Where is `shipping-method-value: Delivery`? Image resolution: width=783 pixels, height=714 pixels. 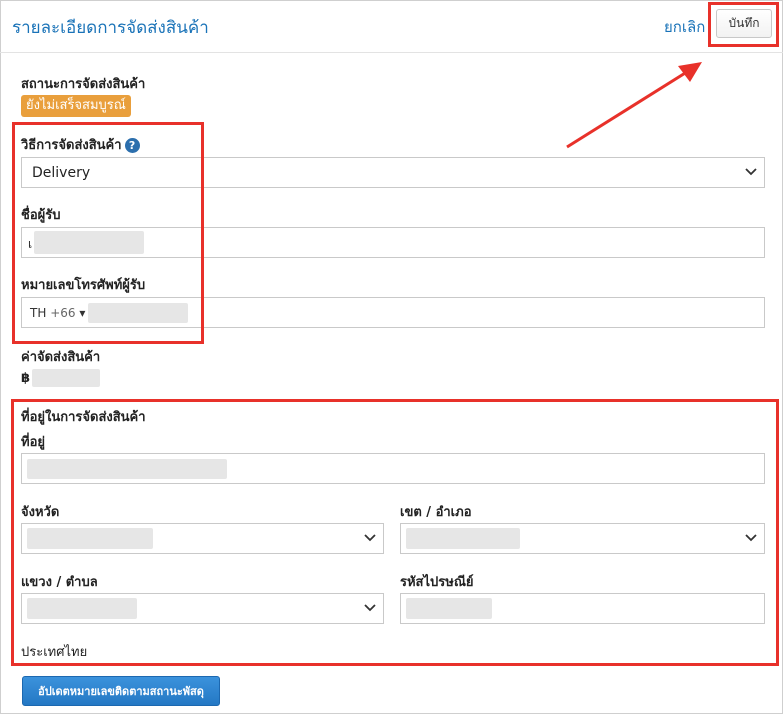
shipping-method-value: Delivery is located at coordinates (61, 173).